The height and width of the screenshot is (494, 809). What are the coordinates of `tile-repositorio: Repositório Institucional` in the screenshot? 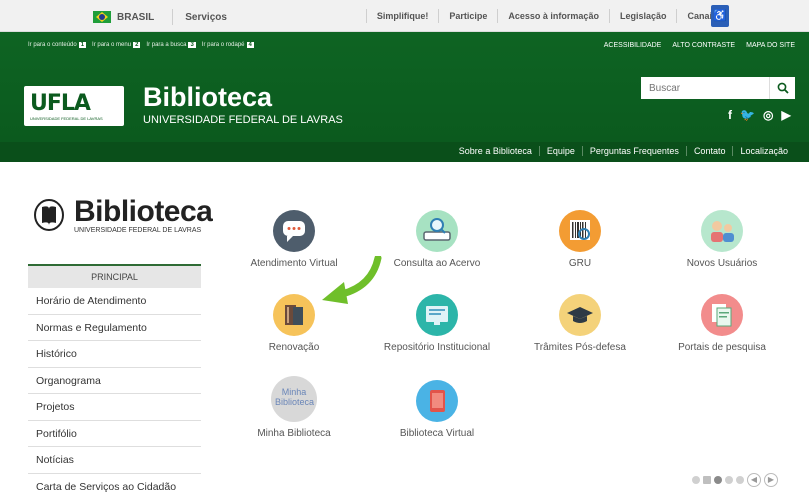 It's located at (437, 323).